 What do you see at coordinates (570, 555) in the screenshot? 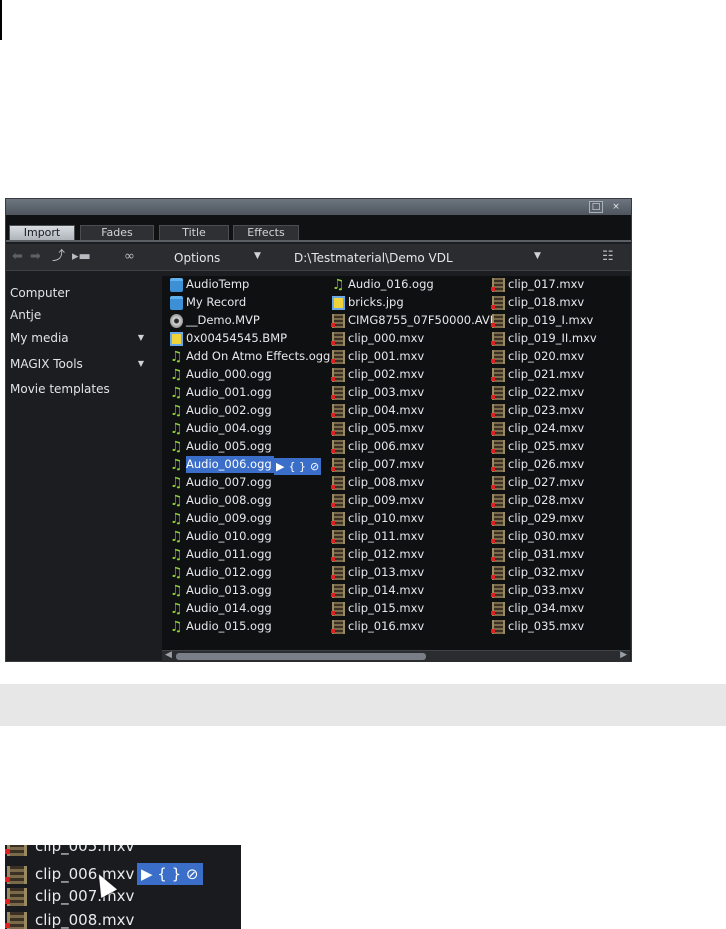
I see `file-item: clip_031.mxv` at bounding box center [570, 555].